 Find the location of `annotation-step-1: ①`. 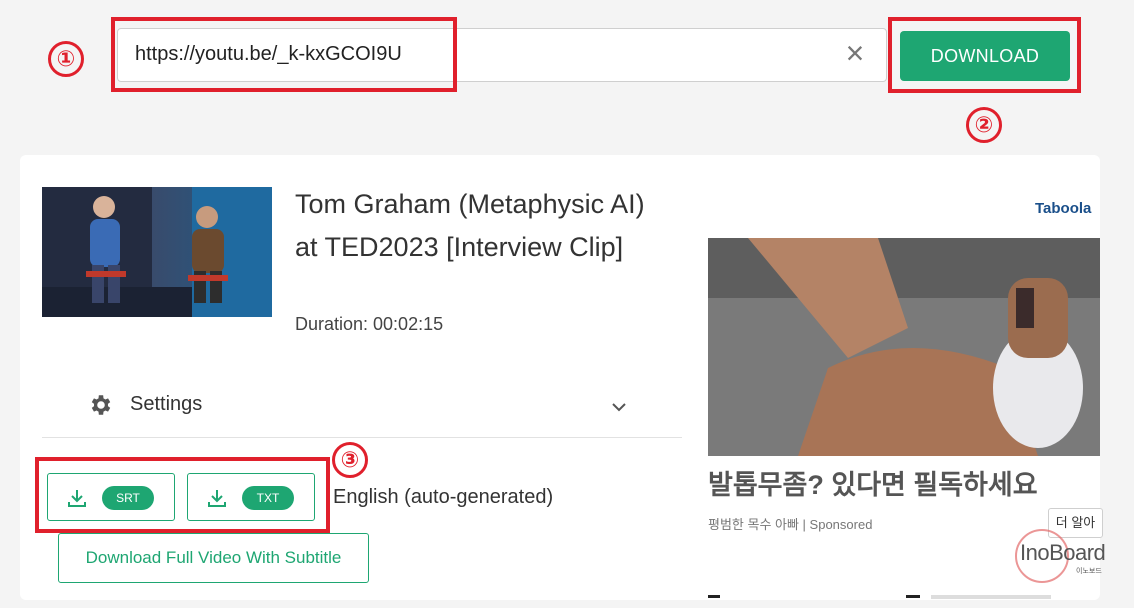

annotation-step-1: ① is located at coordinates (66, 59).